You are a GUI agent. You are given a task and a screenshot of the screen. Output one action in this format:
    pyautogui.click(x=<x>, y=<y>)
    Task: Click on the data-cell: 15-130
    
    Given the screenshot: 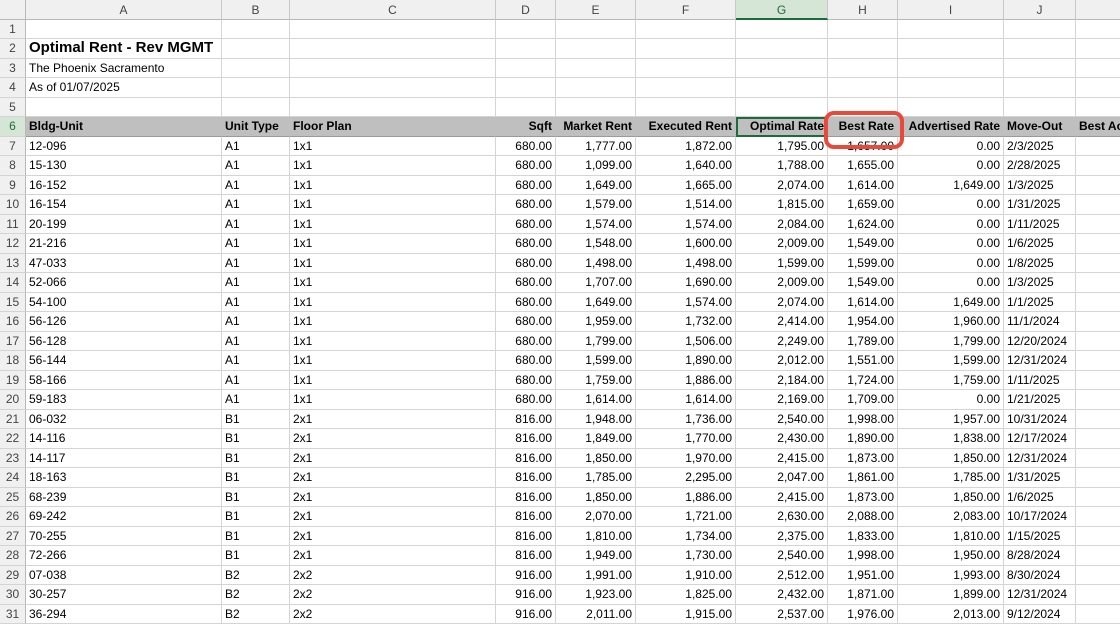 What is the action you would take?
    pyautogui.click(x=124, y=166)
    